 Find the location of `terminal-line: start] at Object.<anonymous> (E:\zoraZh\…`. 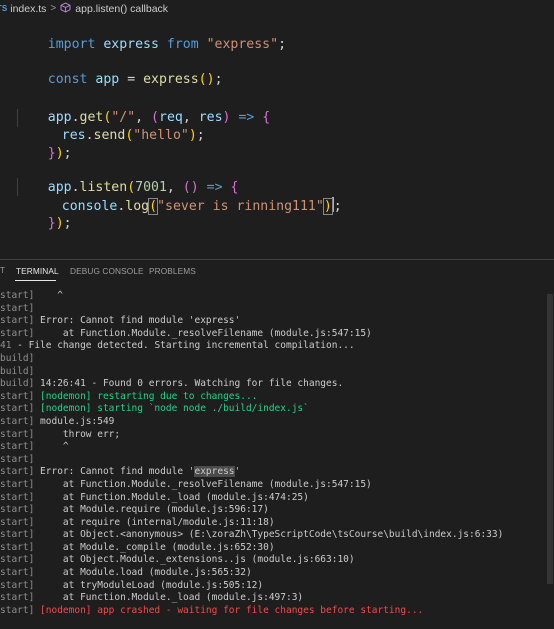

terminal-line: start] at Object.<anonymous> (E:\zoraZh\… is located at coordinates (277, 535).